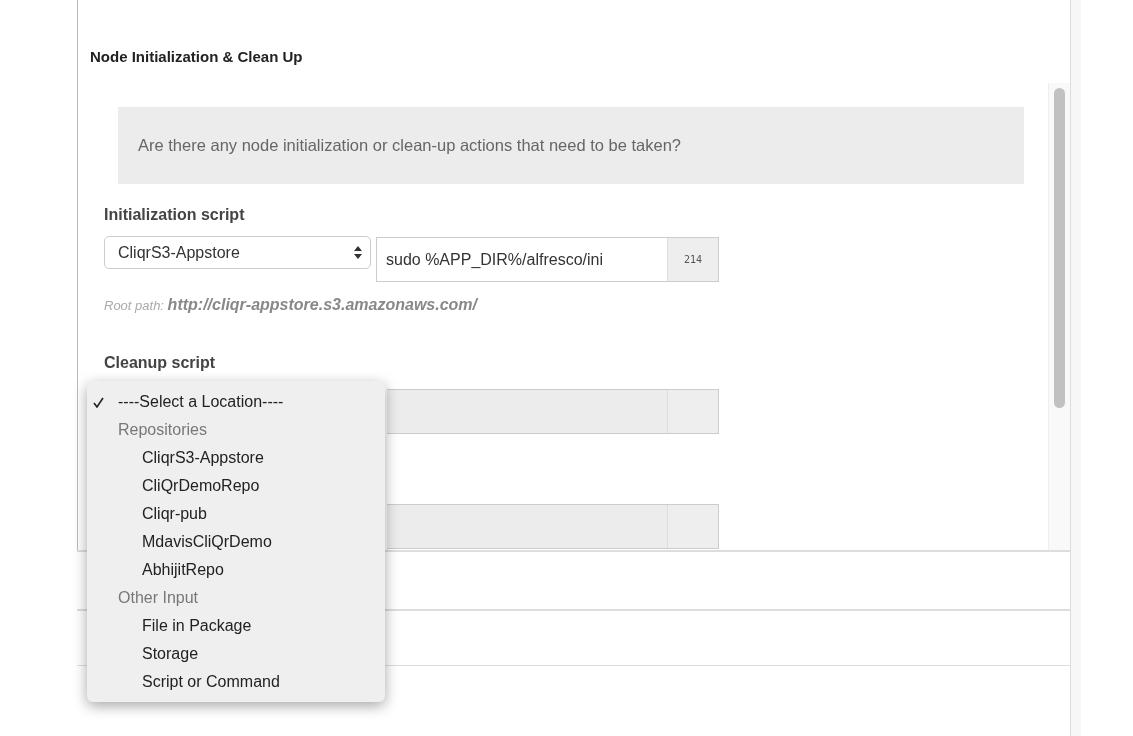 This screenshot has width=1133, height=736. I want to click on option-group-label: Other Input, so click(158, 598).